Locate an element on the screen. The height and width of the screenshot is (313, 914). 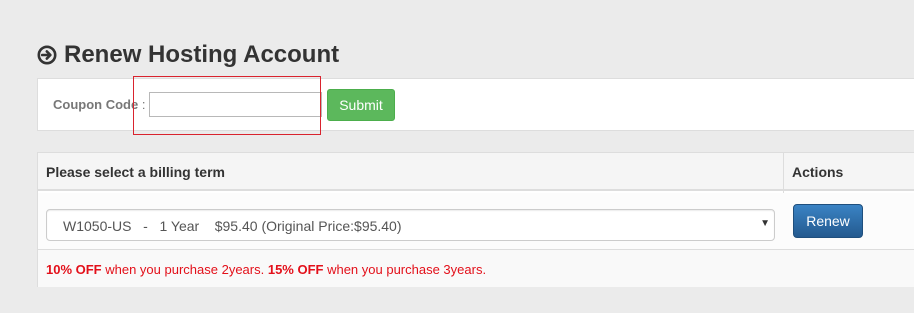
billing-term-header: Please select a billing term is located at coordinates (135, 172).